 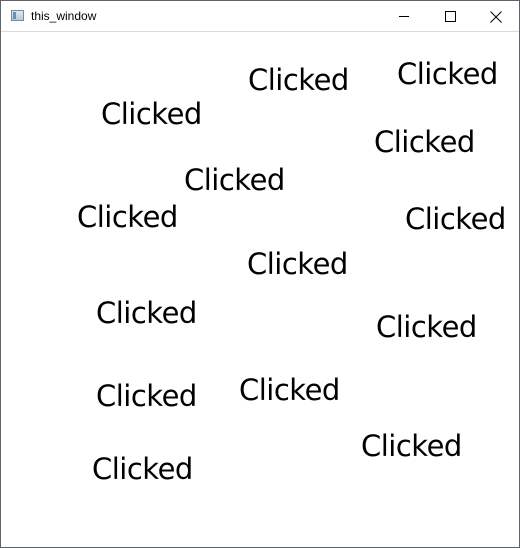 What do you see at coordinates (404, 16) in the screenshot?
I see `minimize-button` at bounding box center [404, 16].